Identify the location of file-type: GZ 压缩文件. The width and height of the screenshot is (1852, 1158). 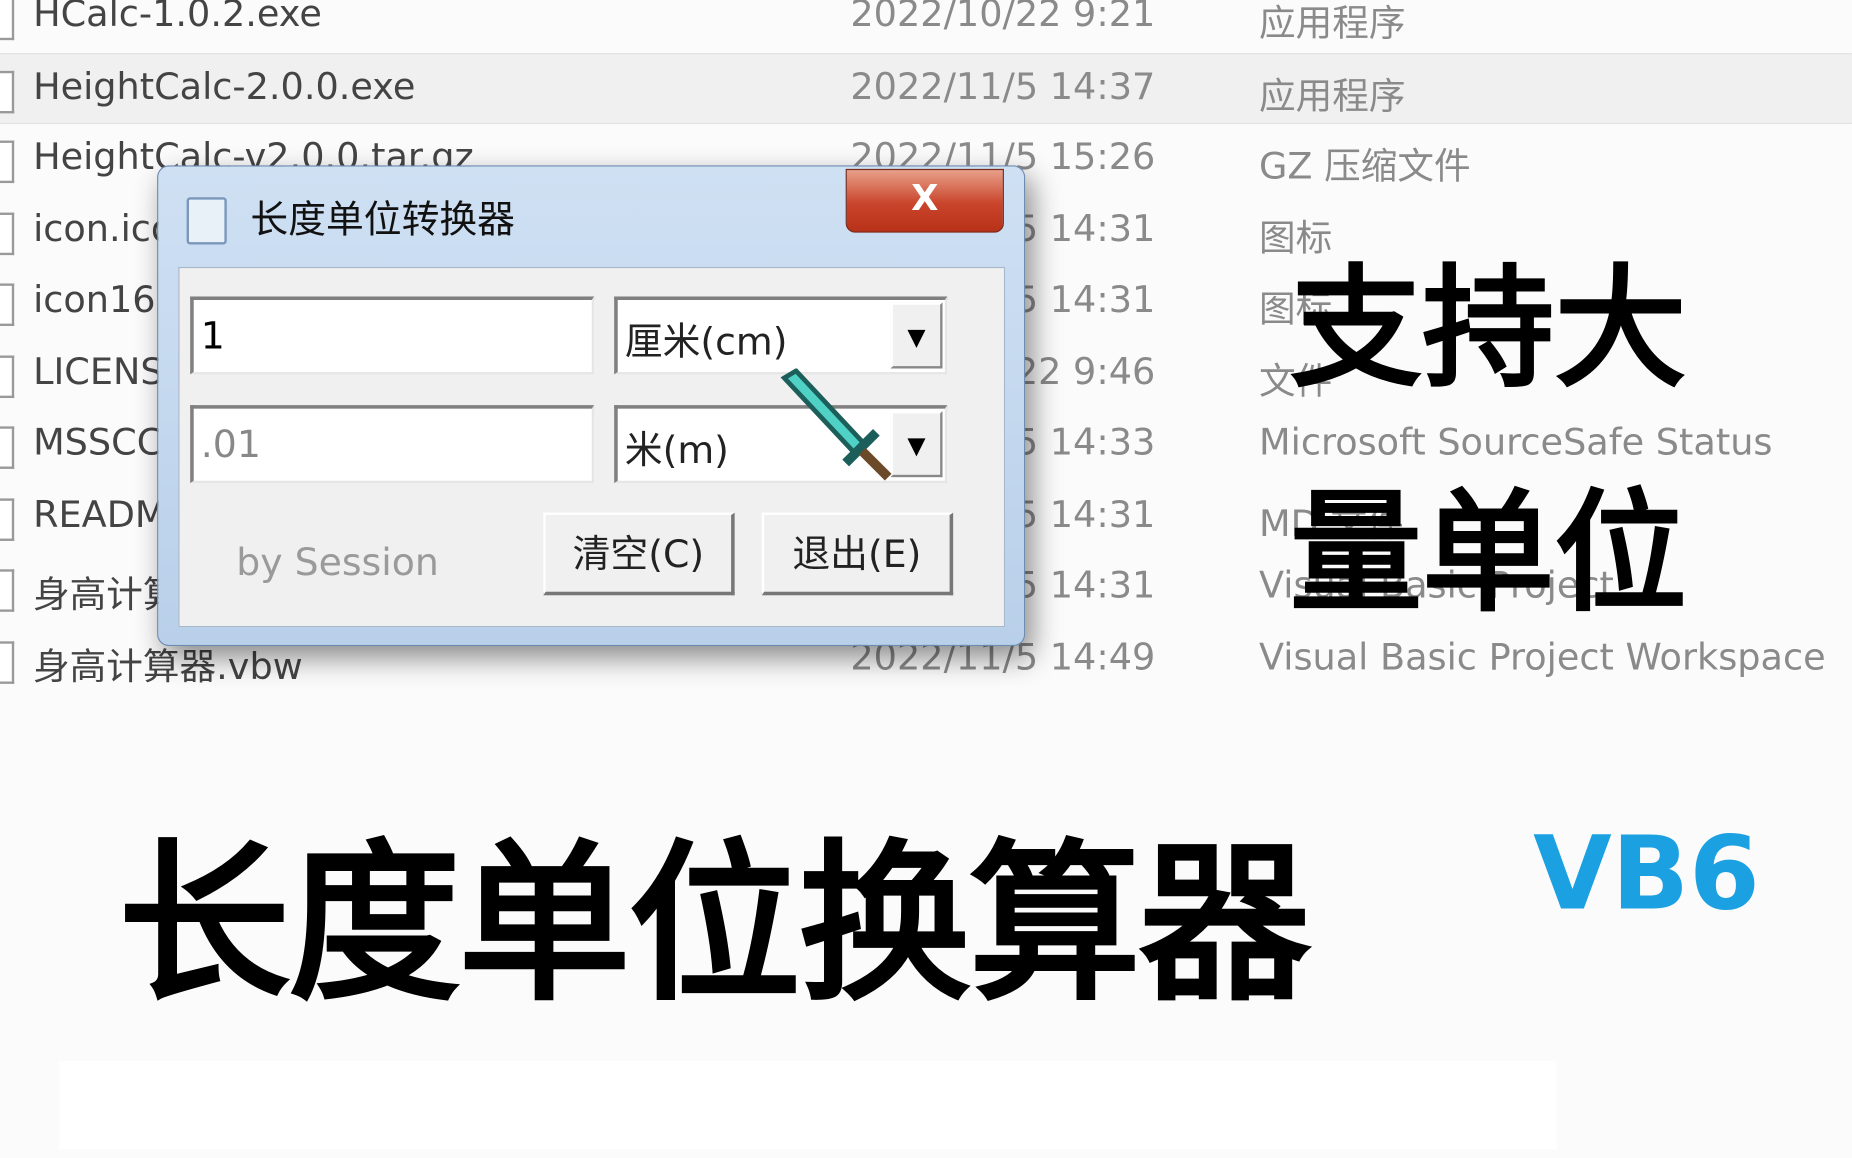
(1365, 166).